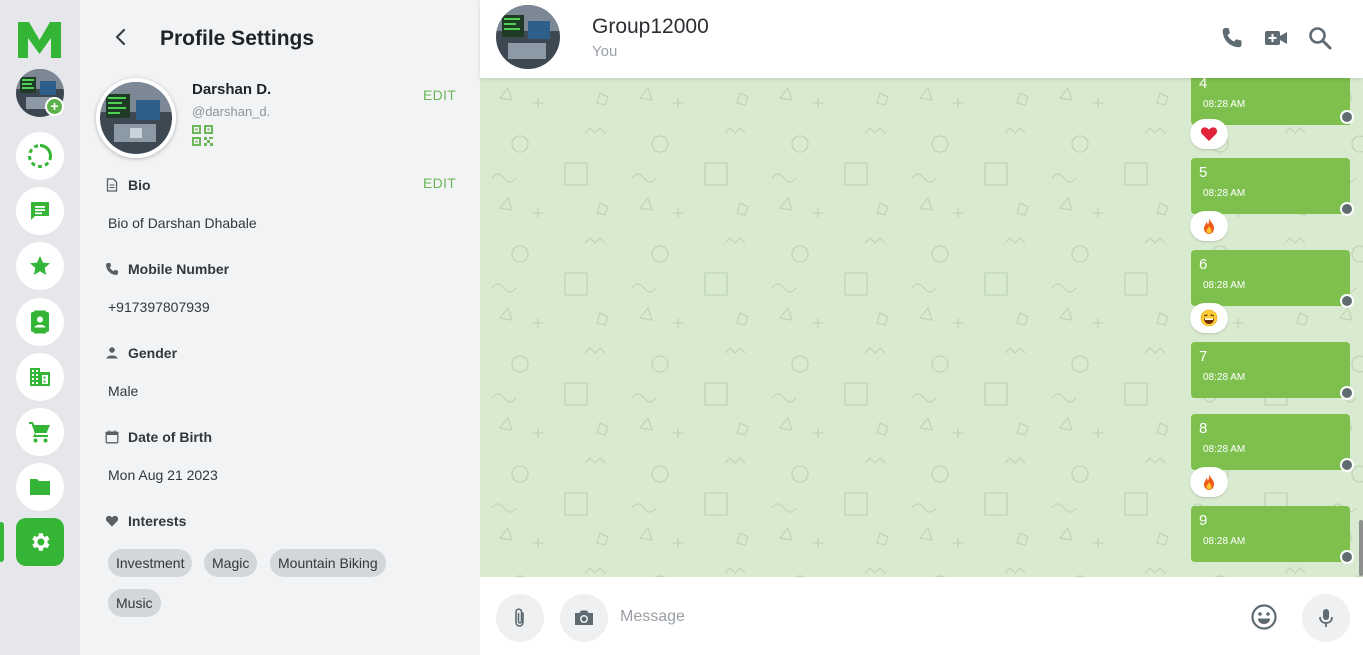 Image resolution: width=1363 pixels, height=655 pixels. What do you see at coordinates (1203, 520) in the screenshot?
I see `message-text: 9` at bounding box center [1203, 520].